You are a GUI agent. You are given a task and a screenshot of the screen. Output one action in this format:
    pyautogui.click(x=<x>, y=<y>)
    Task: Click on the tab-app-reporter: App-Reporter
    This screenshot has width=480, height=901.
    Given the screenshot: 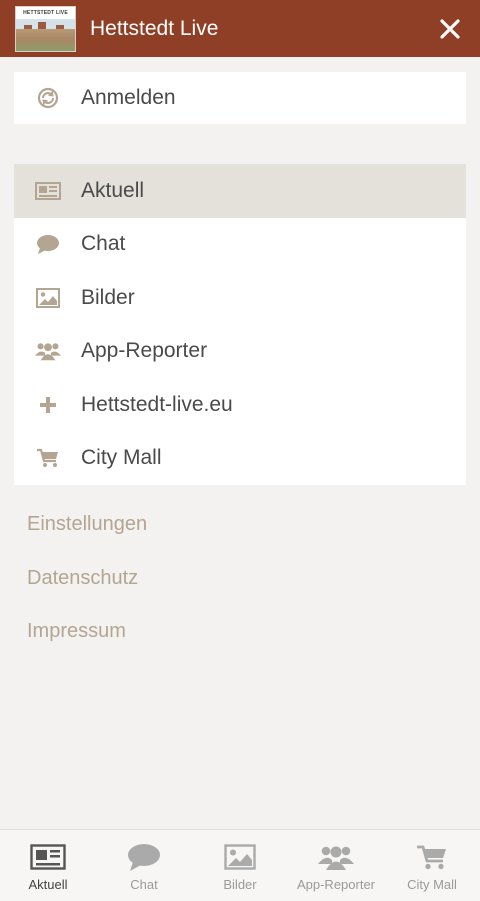 What is the action you would take?
    pyautogui.click(x=336, y=865)
    